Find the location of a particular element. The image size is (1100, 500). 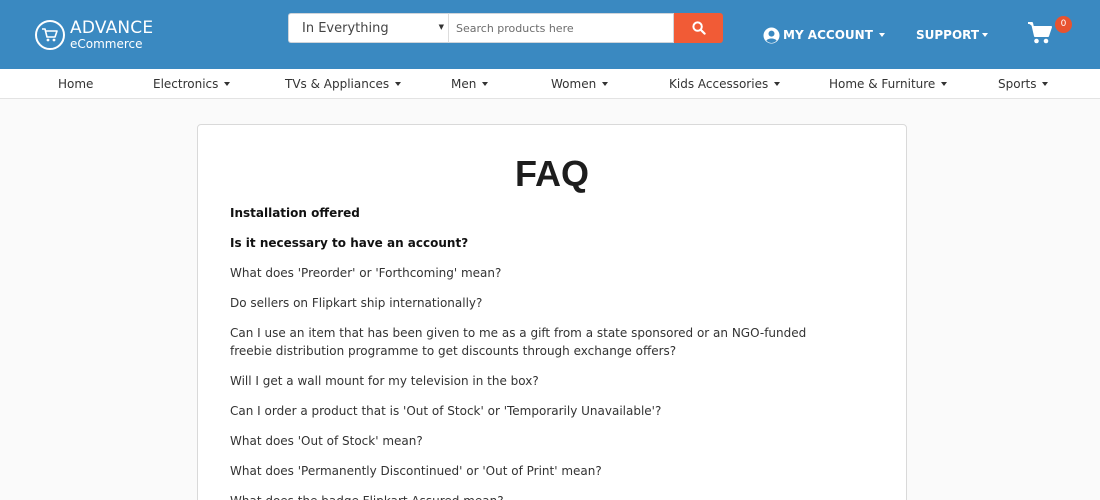

cart-logo-icon is located at coordinates (50, 35).